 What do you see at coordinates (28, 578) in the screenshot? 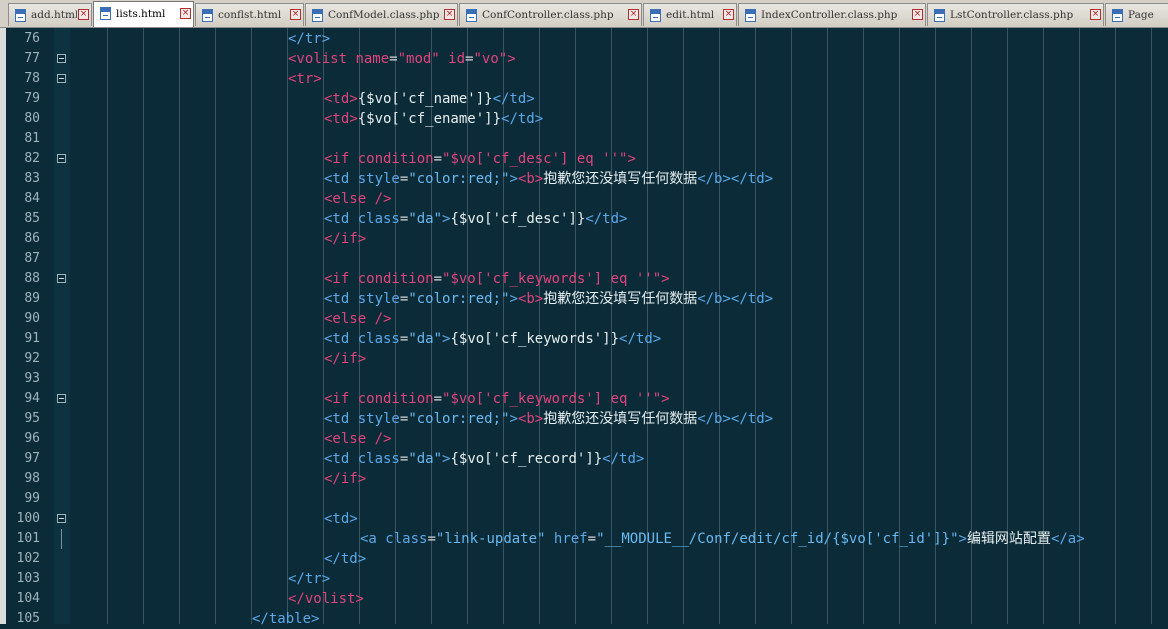
I see `line-number: 103` at bounding box center [28, 578].